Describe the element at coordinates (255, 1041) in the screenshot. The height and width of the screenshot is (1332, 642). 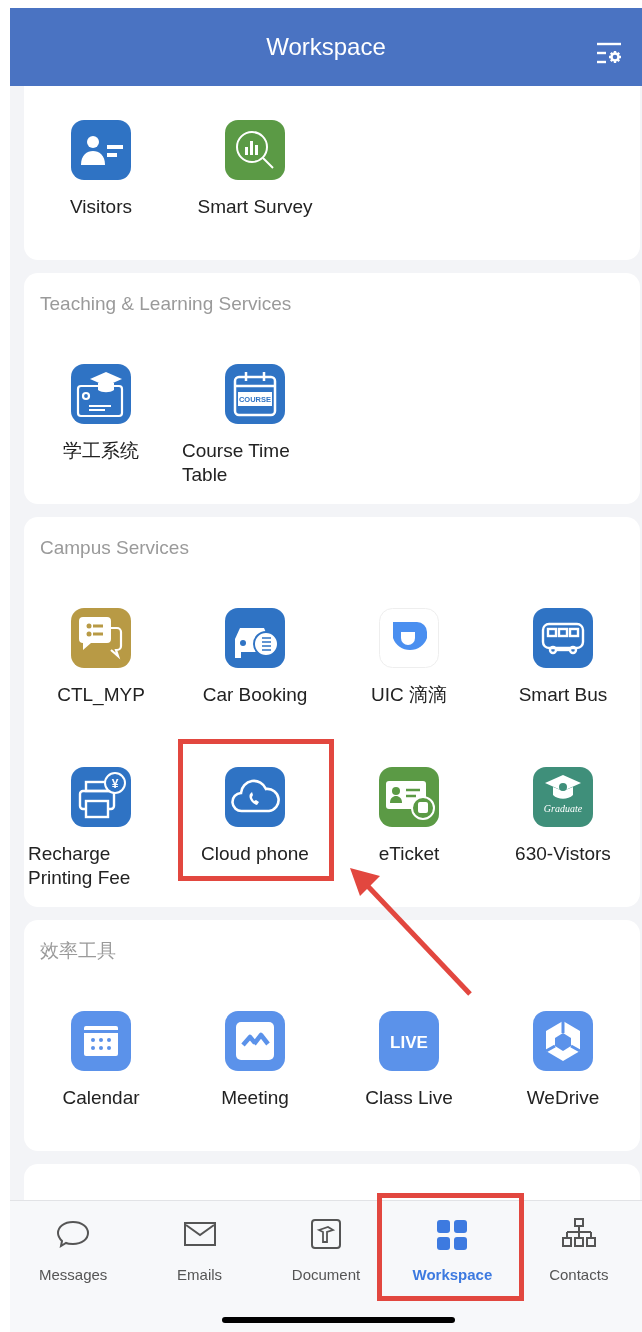
I see `mountain-tile-icon` at that location.